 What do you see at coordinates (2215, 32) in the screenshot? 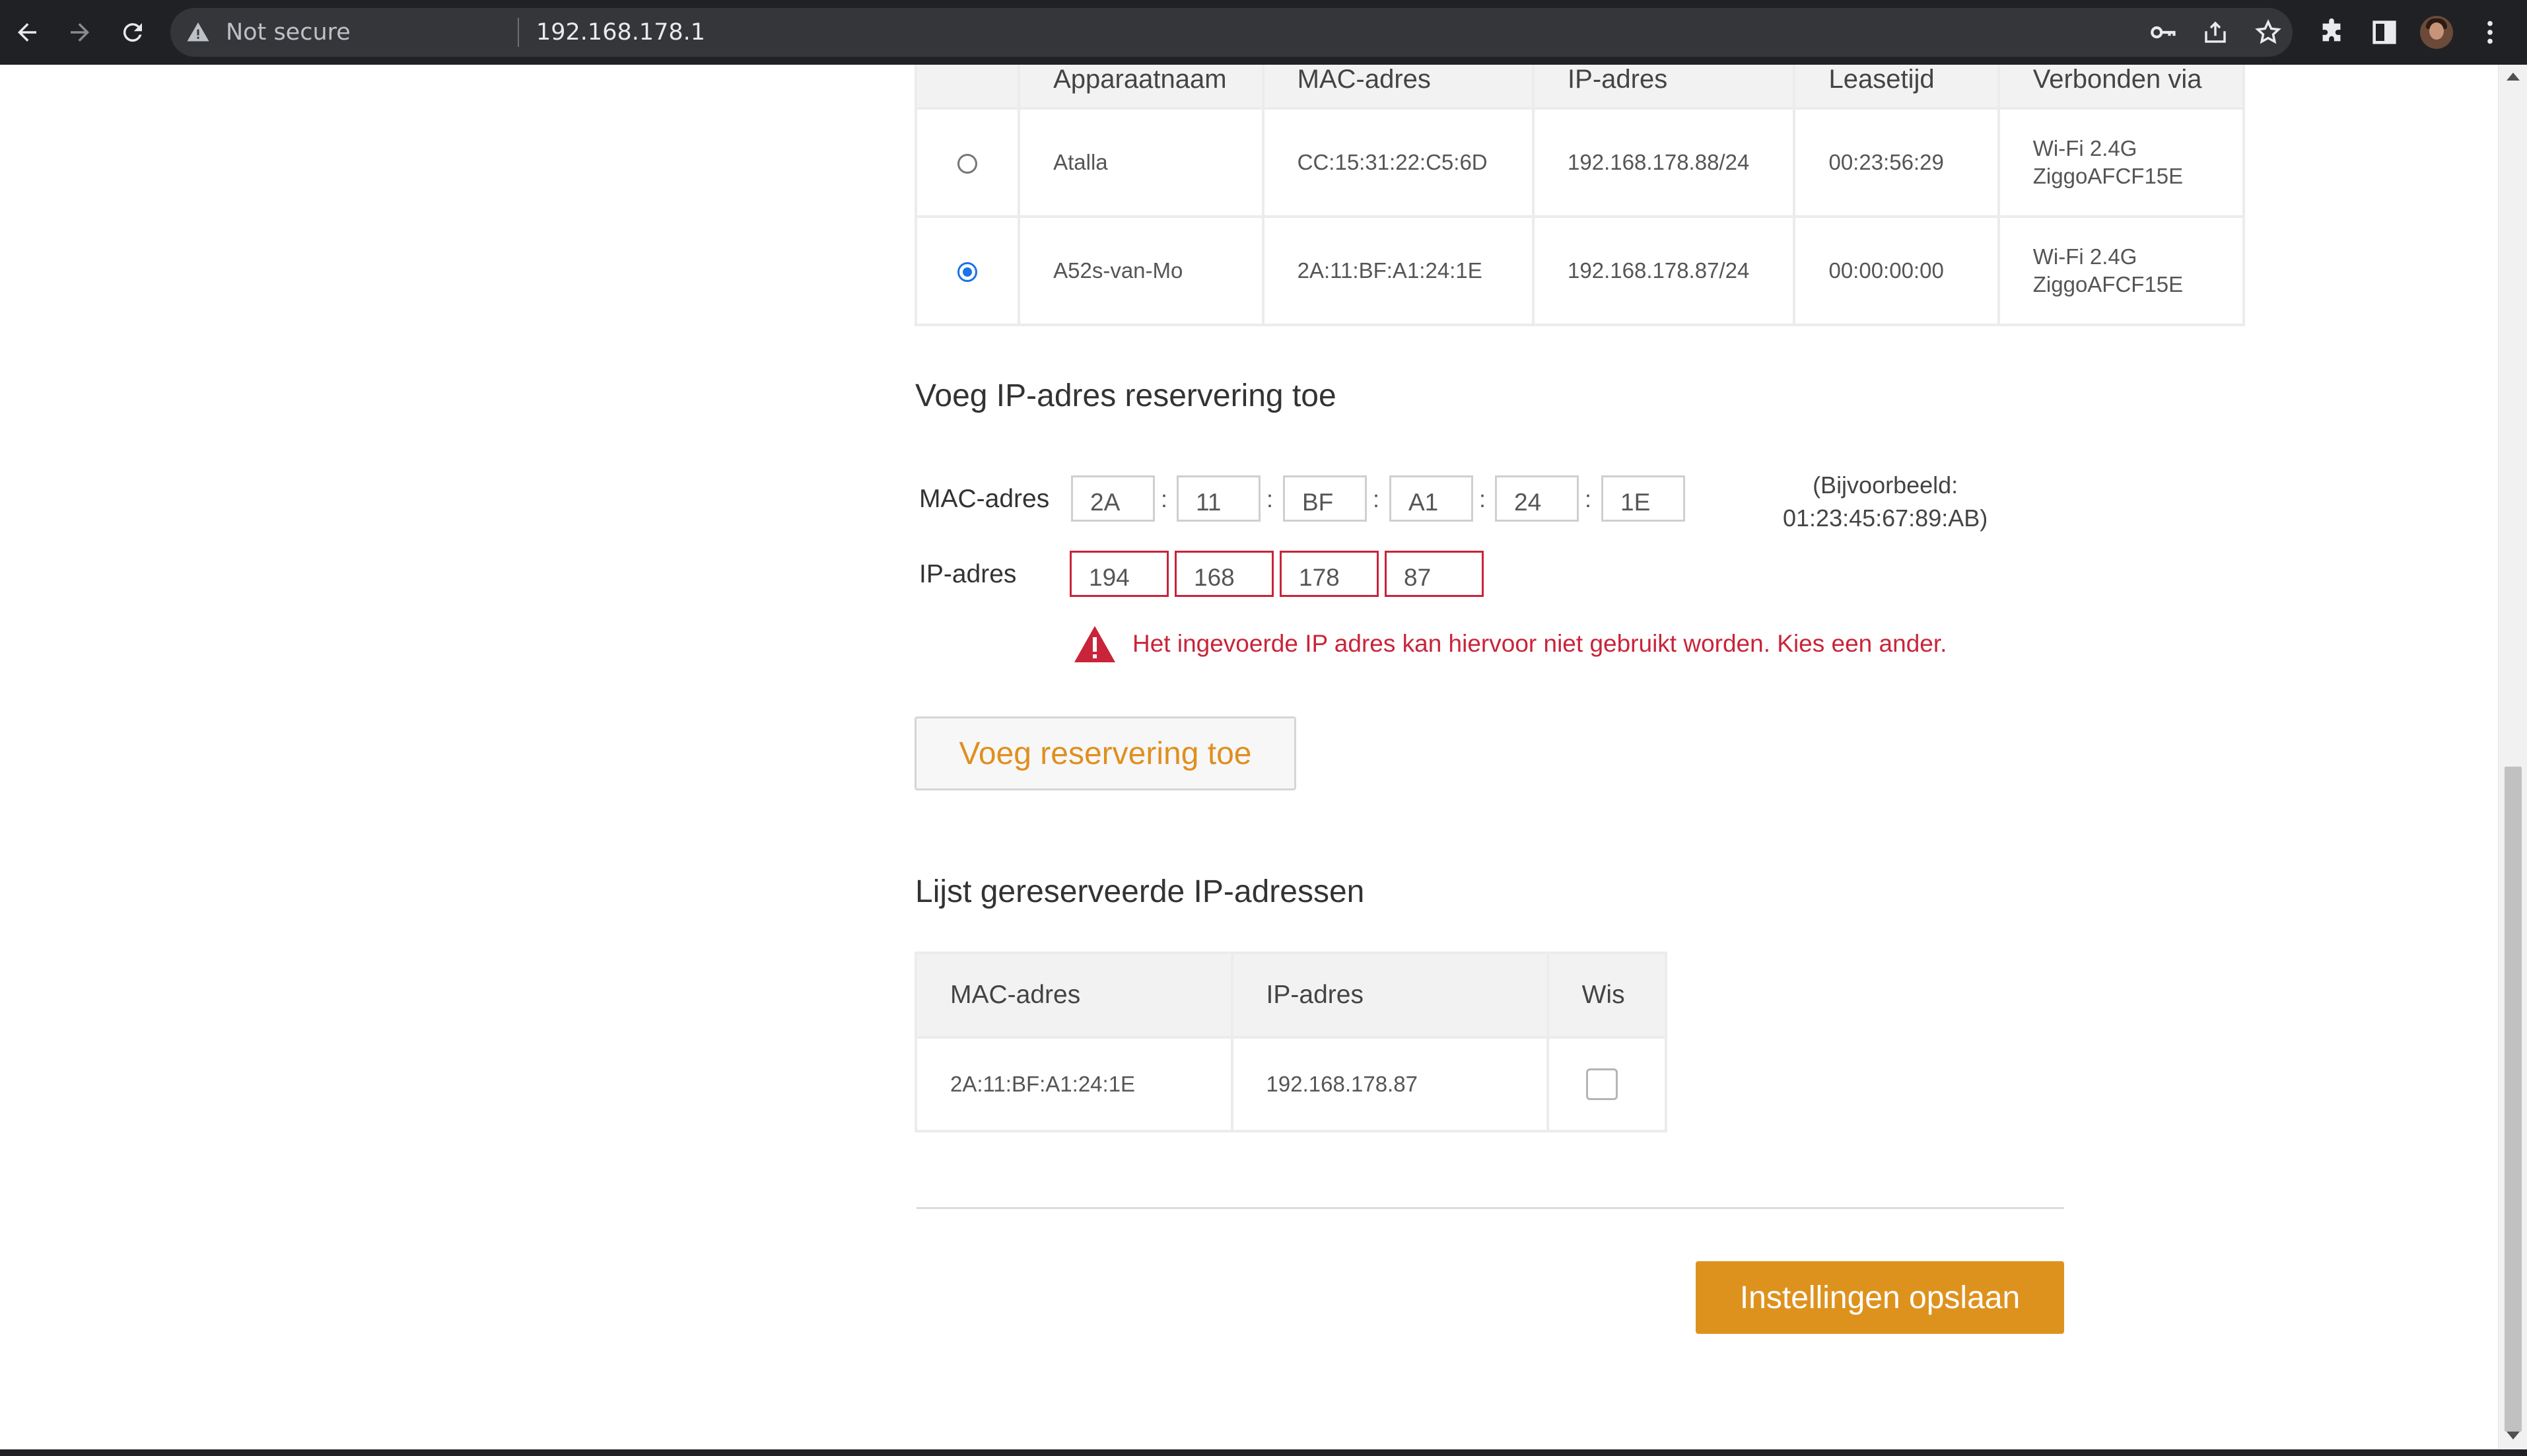
I see `share-icon` at bounding box center [2215, 32].